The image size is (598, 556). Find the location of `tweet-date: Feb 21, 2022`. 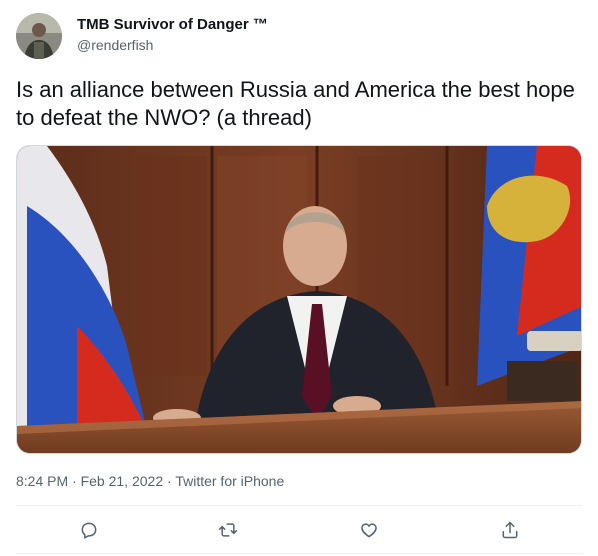

tweet-date: Feb 21, 2022 is located at coordinates (122, 481).